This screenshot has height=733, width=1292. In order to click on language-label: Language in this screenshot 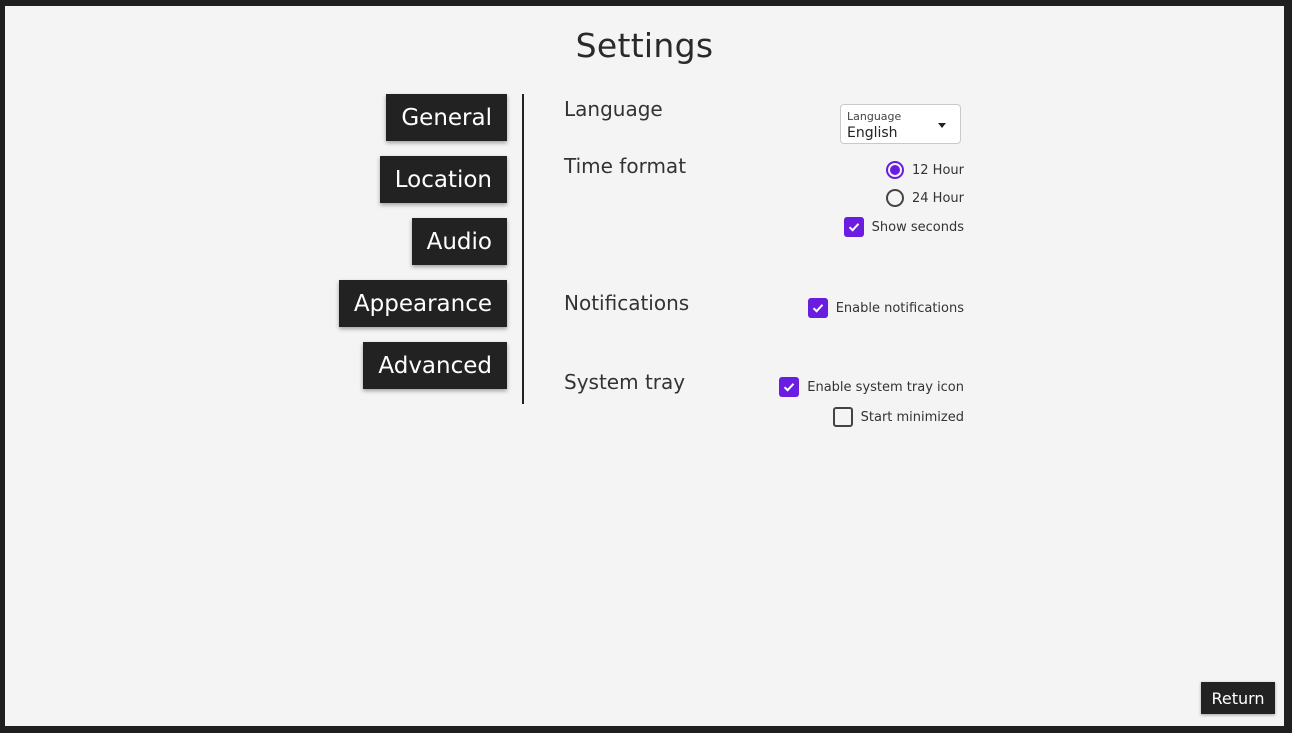, I will do `click(613, 109)`.